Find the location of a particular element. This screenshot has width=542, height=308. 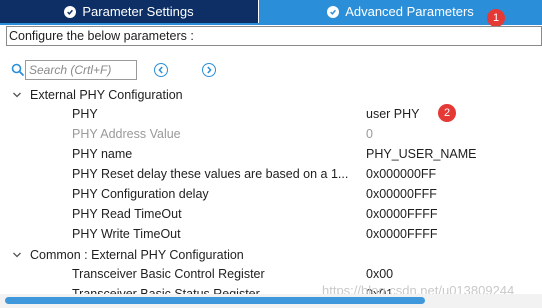

param-name: PHY Address Value is located at coordinates (126, 134).